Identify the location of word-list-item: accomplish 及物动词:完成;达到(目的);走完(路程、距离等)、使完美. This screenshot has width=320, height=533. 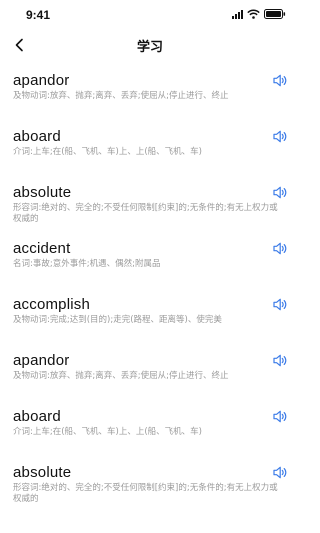
(150, 308).